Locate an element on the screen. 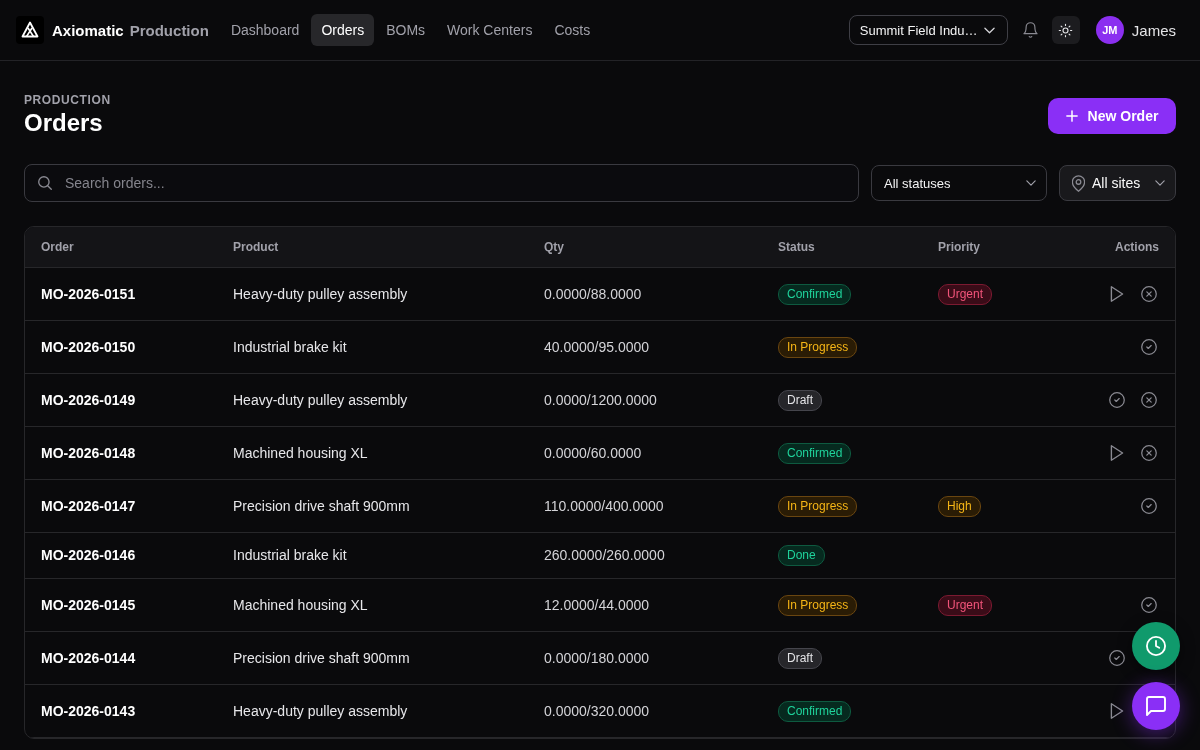 Image resolution: width=1200 pixels, height=750 pixels. user-name: James is located at coordinates (1153, 30).